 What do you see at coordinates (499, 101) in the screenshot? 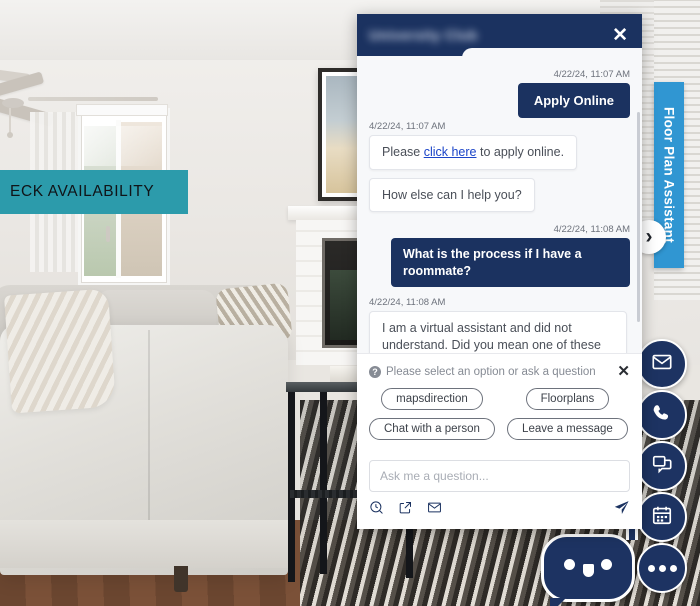
I see `message-row: Apply Online` at bounding box center [499, 101].